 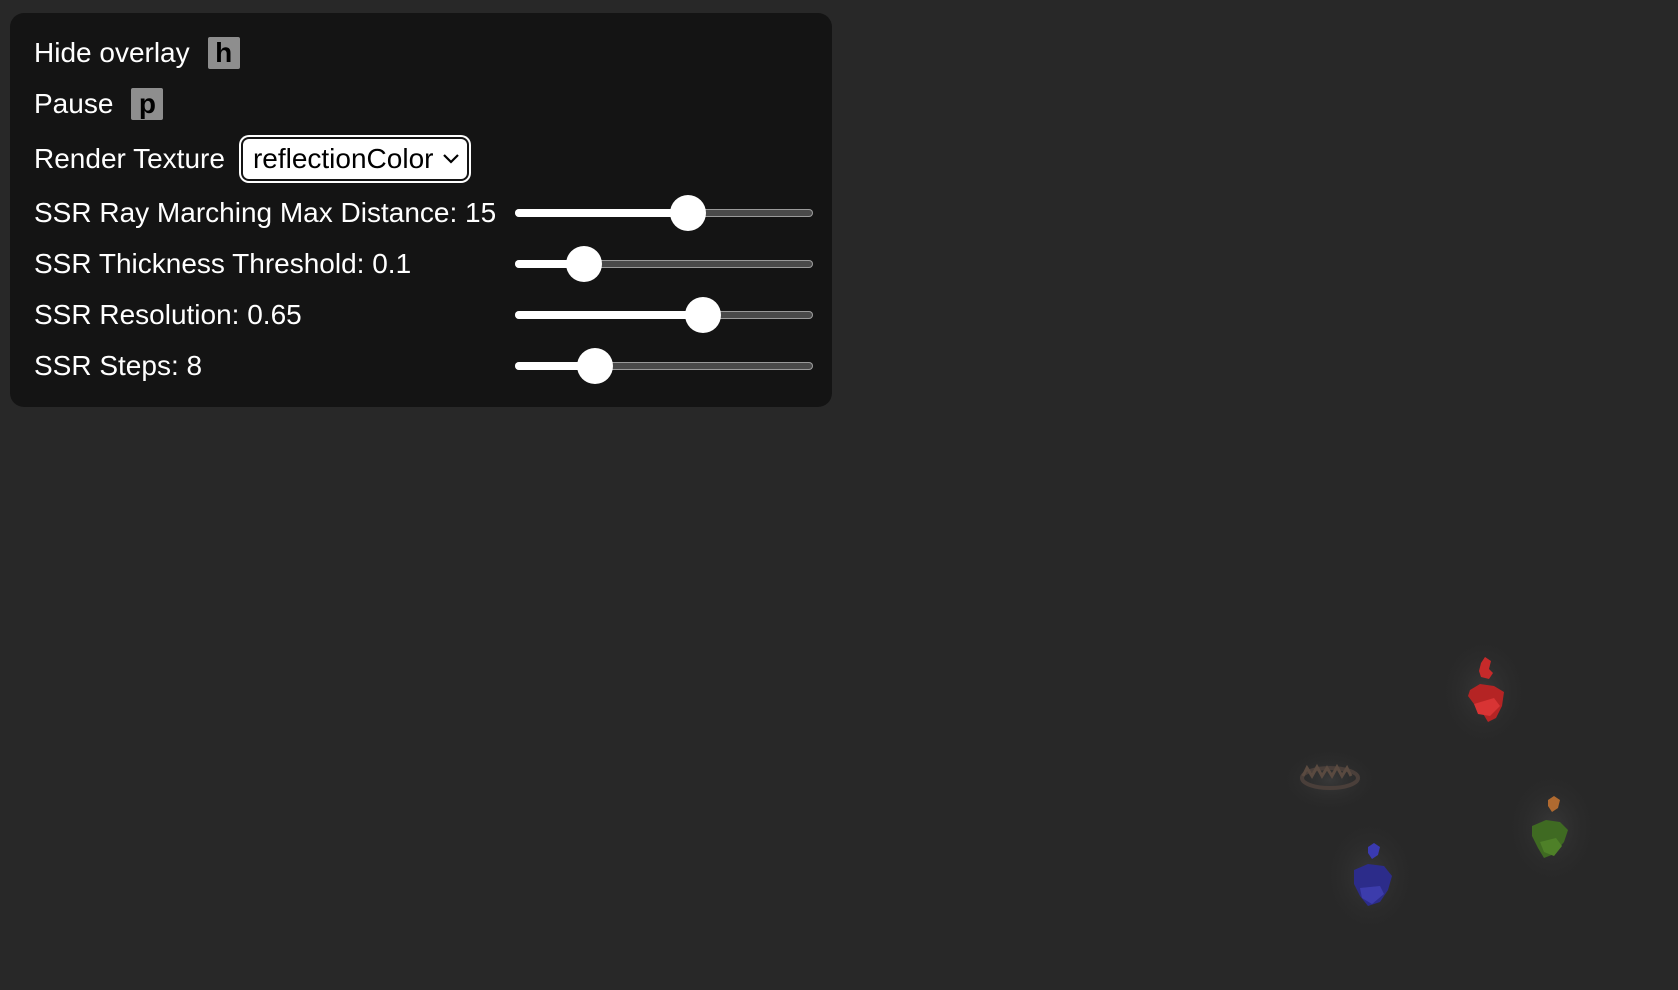 I want to click on red-figure, so click(x=1484, y=692).